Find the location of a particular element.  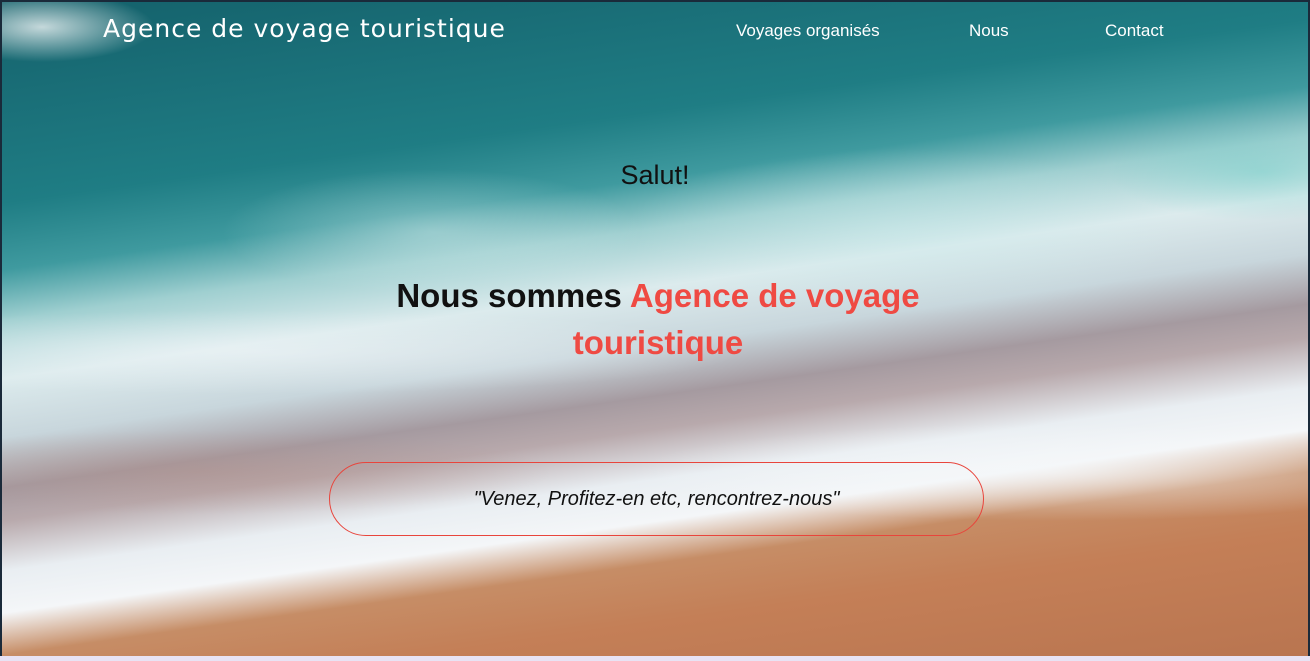

bottom-border is located at coordinates (655, 658).